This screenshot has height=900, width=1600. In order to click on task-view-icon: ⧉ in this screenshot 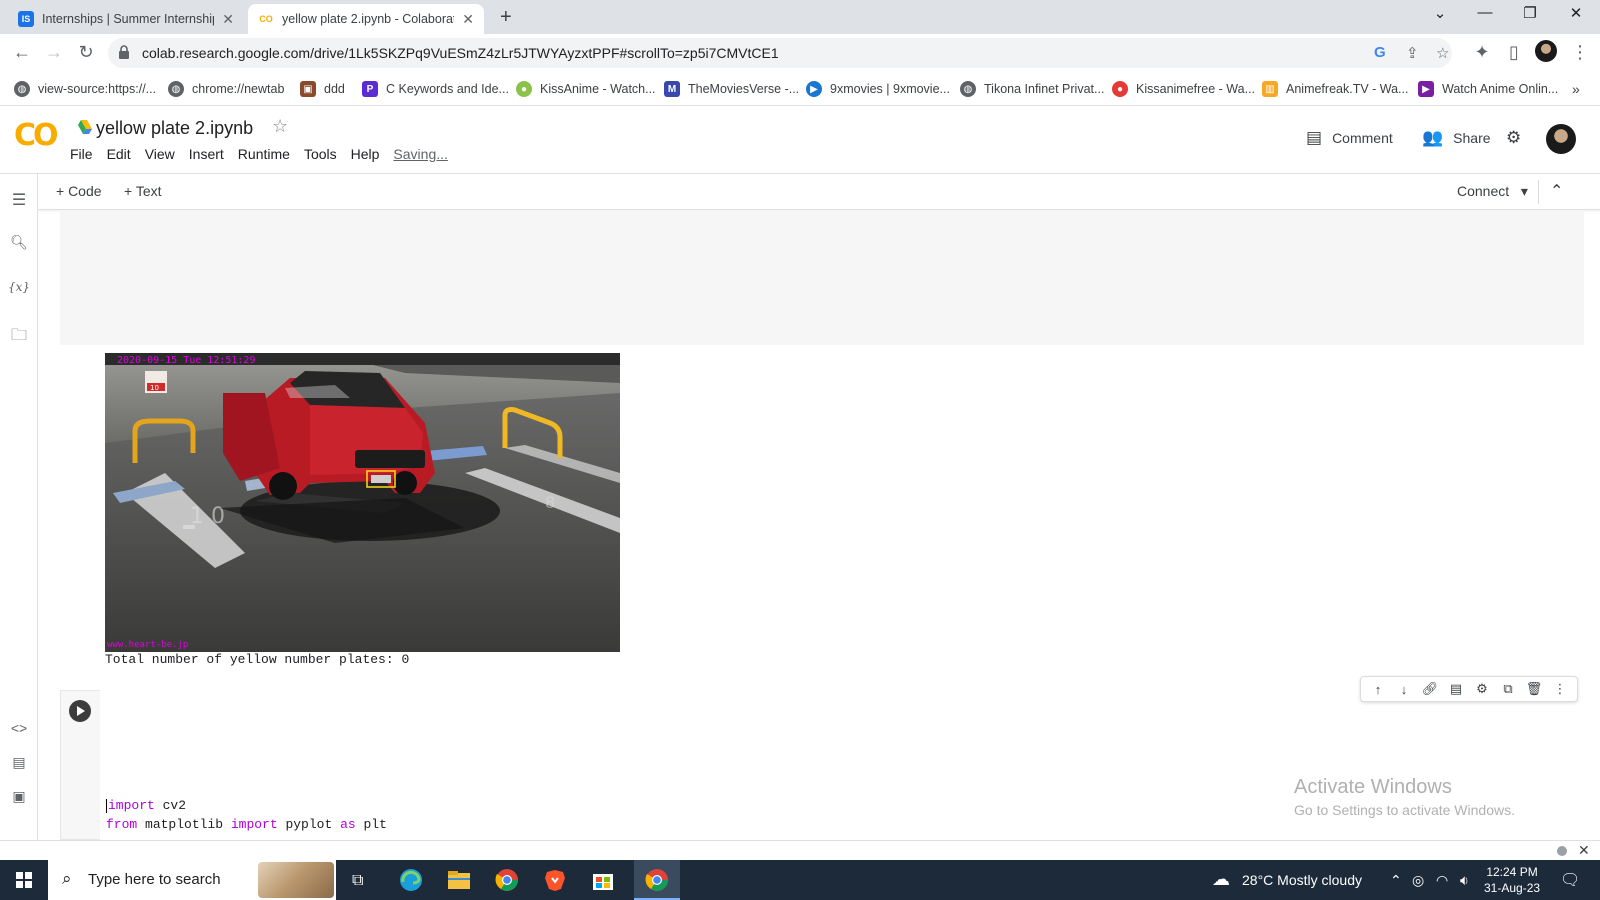, I will do `click(357, 881)`.